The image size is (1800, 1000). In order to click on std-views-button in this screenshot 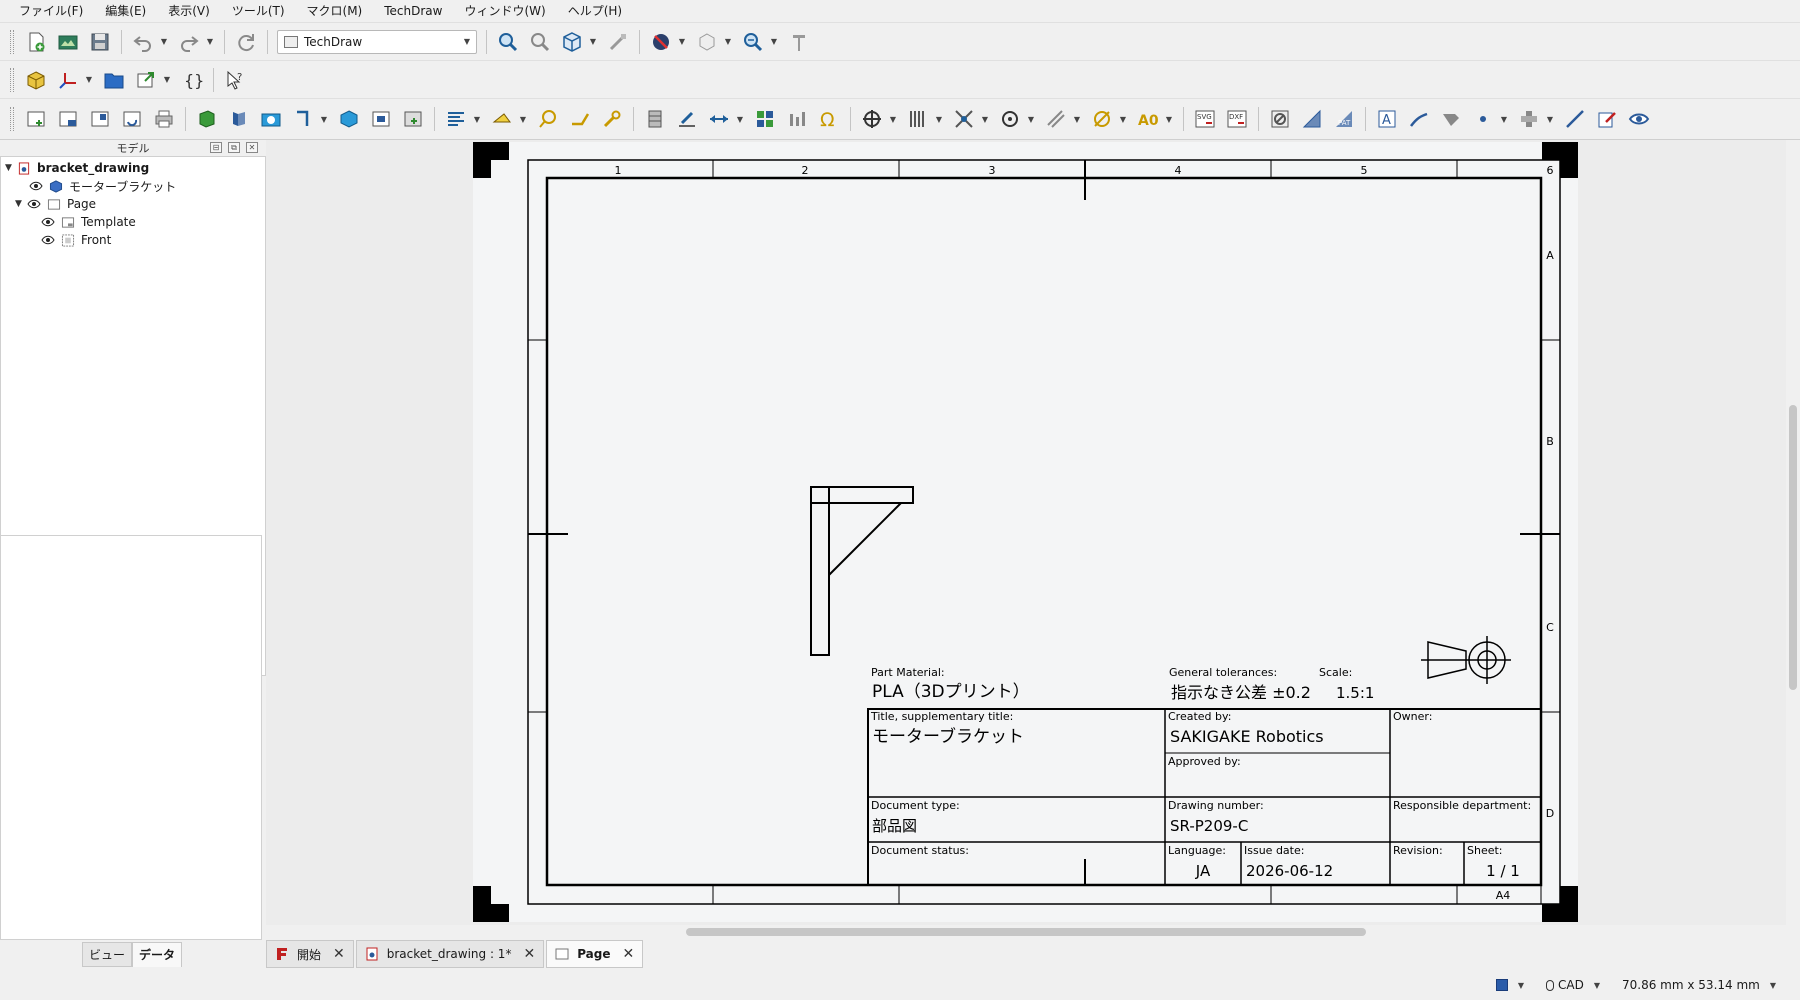, I will do `click(572, 42)`.